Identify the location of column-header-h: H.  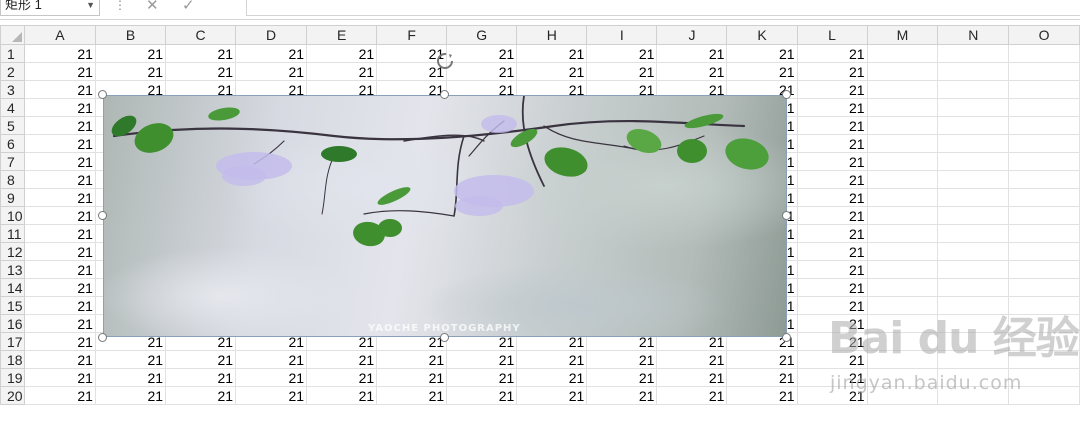
(552, 35).